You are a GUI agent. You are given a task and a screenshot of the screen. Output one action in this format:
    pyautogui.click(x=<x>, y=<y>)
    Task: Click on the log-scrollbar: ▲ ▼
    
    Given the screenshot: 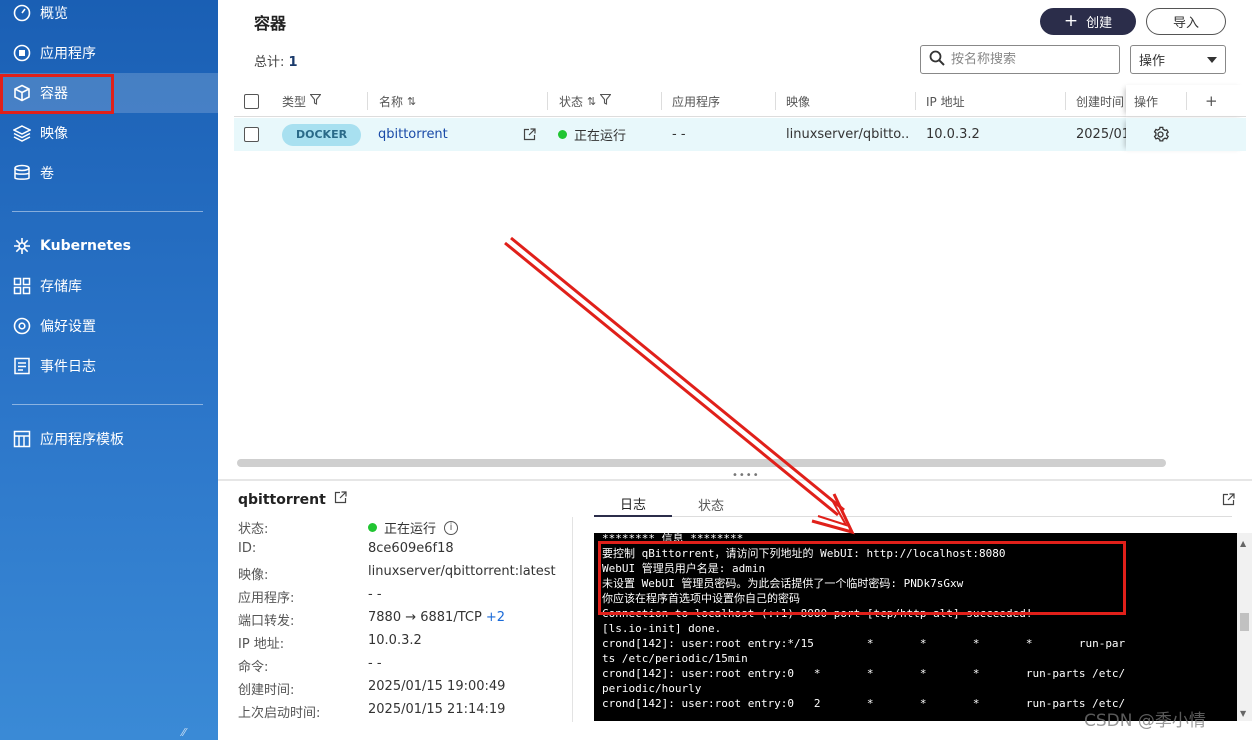 What is the action you would take?
    pyautogui.click(x=1244, y=627)
    